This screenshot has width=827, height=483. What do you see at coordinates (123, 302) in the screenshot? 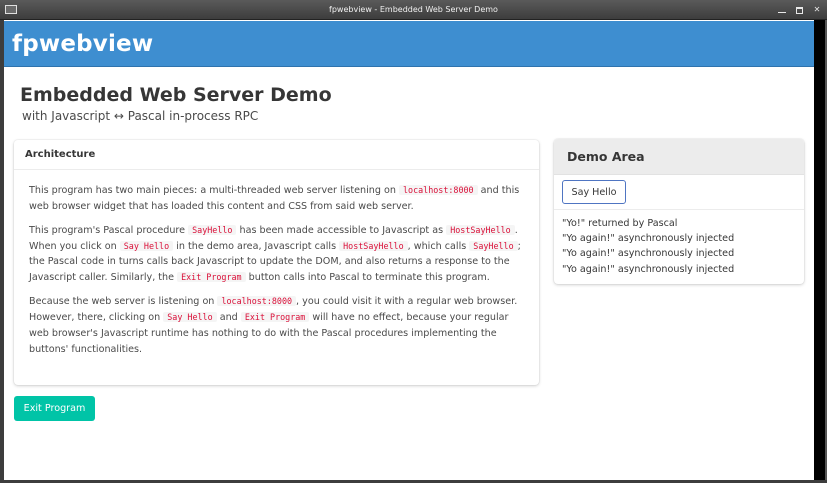
I see `text: Because the web server is listening on` at bounding box center [123, 302].